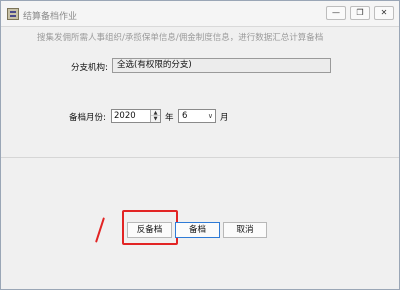 This screenshot has width=400, height=290. What do you see at coordinates (13, 14) in the screenshot?
I see `app-icon` at bounding box center [13, 14].